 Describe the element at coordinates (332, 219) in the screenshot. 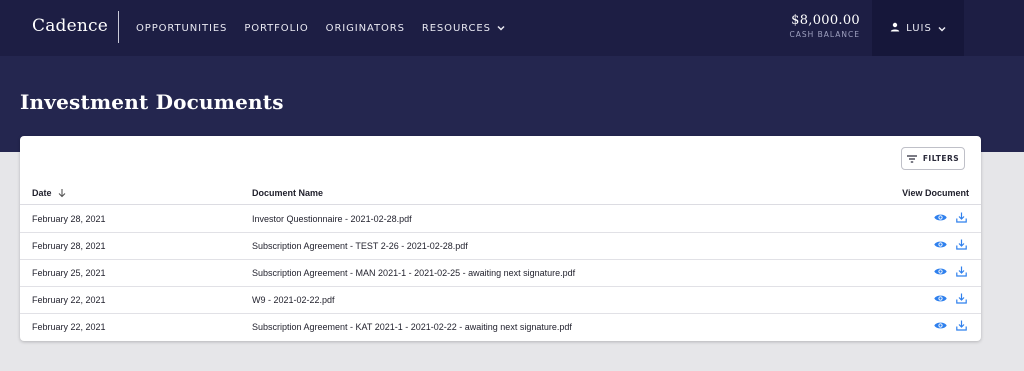

I see `row-document-name: Investor Questionnaire - 2021-02-28.pdf` at that location.